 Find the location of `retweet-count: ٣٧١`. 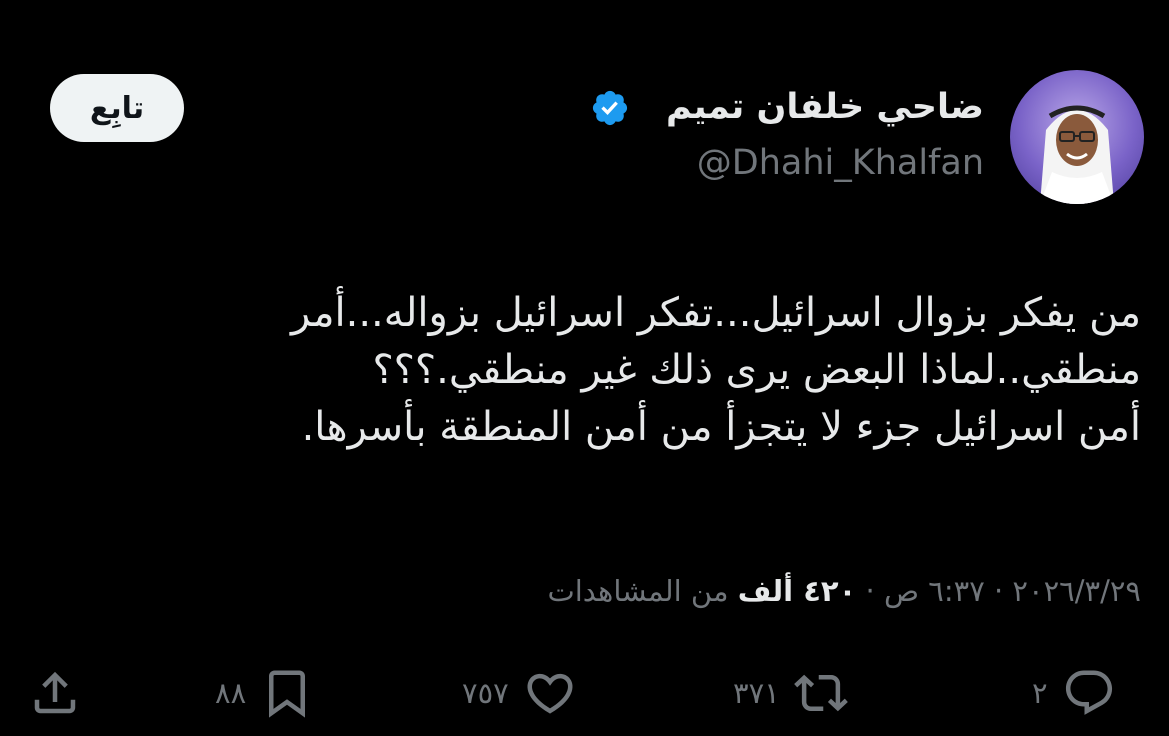

retweet-count: ٣٧١ is located at coordinates (756, 693).